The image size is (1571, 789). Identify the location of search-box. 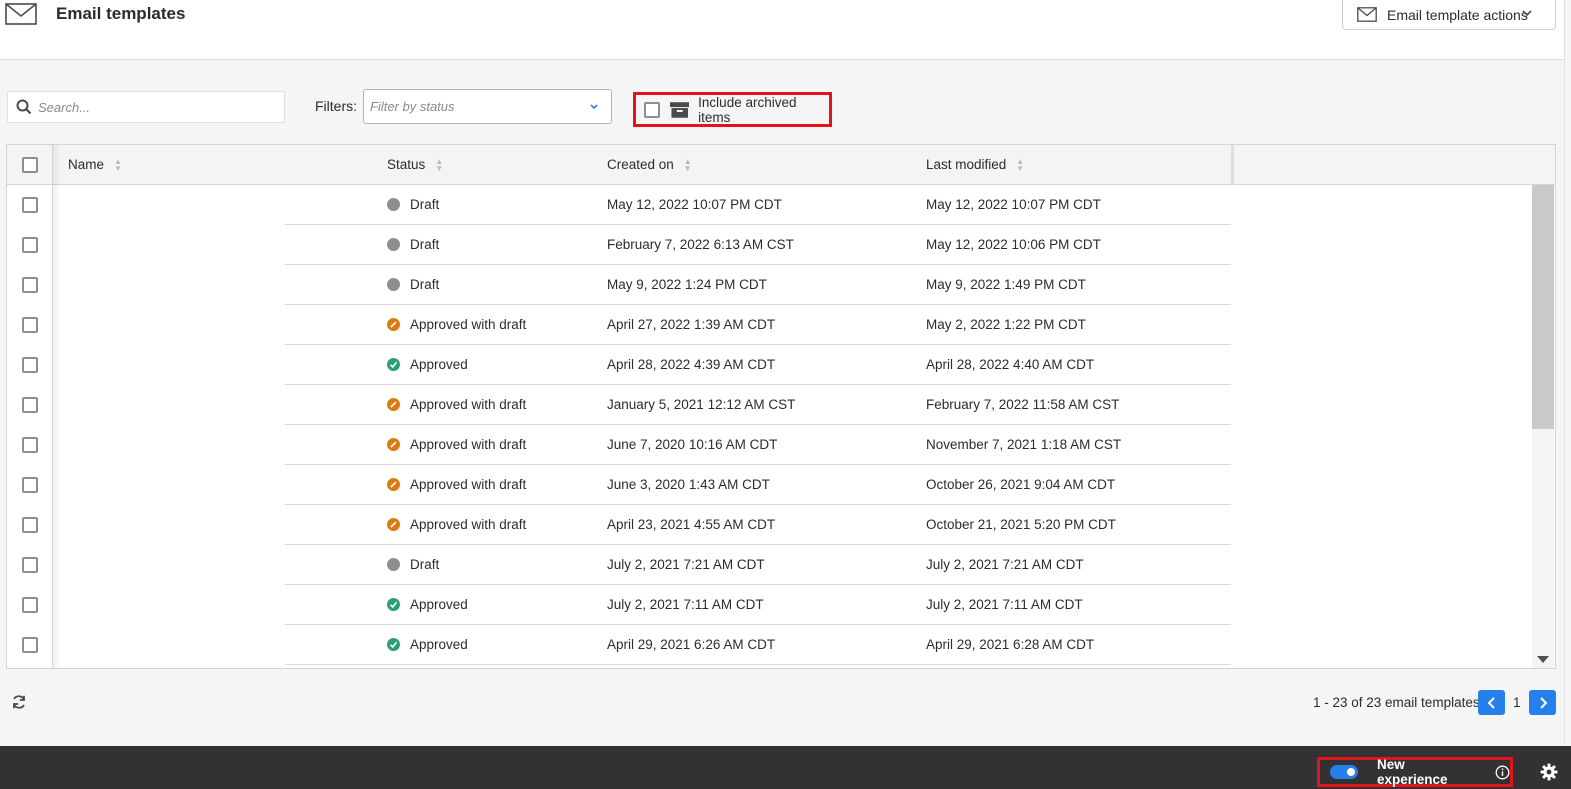
(146, 107).